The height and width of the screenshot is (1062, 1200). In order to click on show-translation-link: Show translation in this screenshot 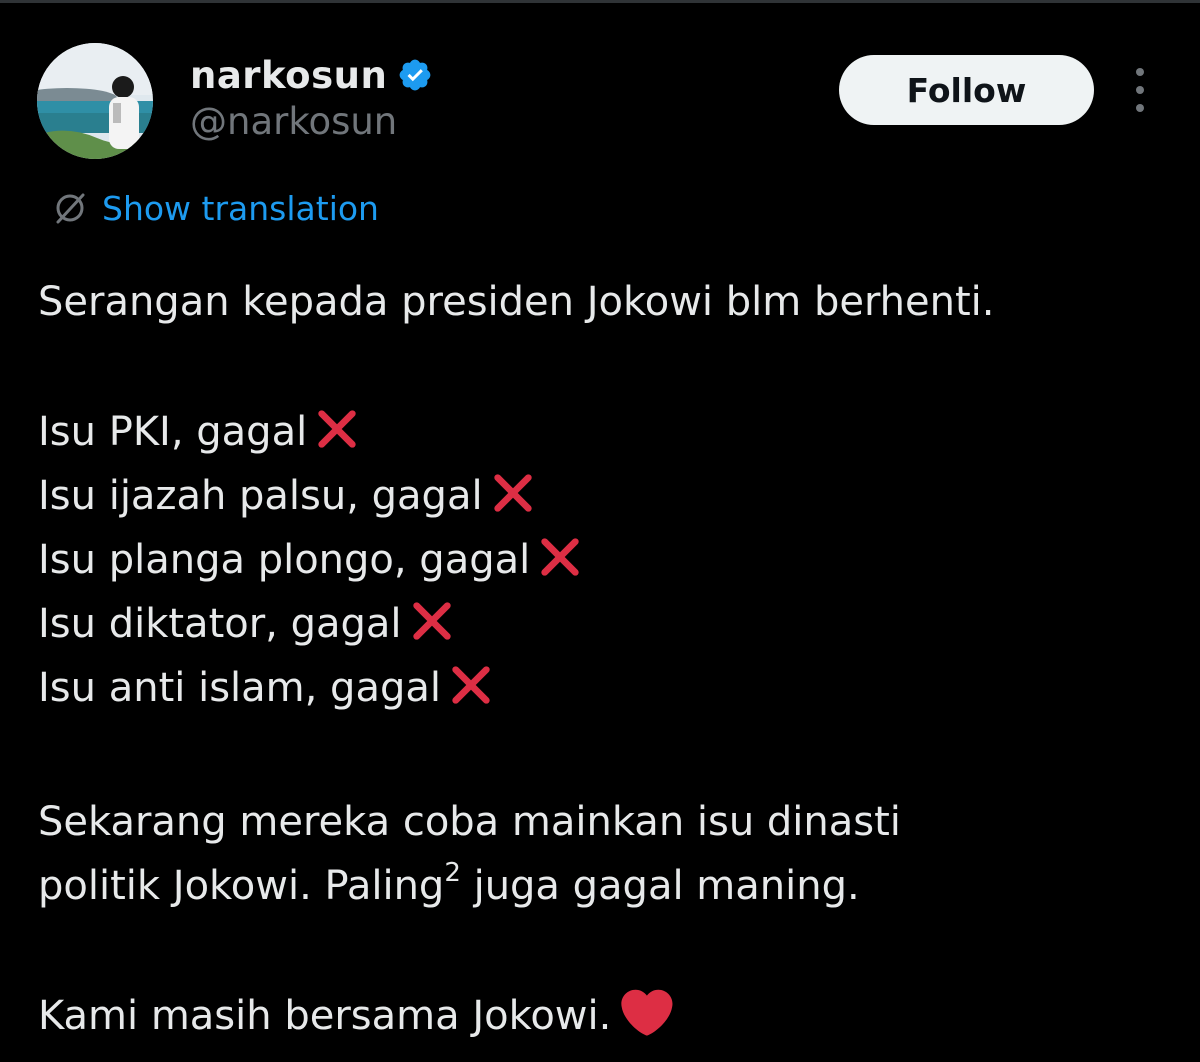, I will do `click(214, 208)`.